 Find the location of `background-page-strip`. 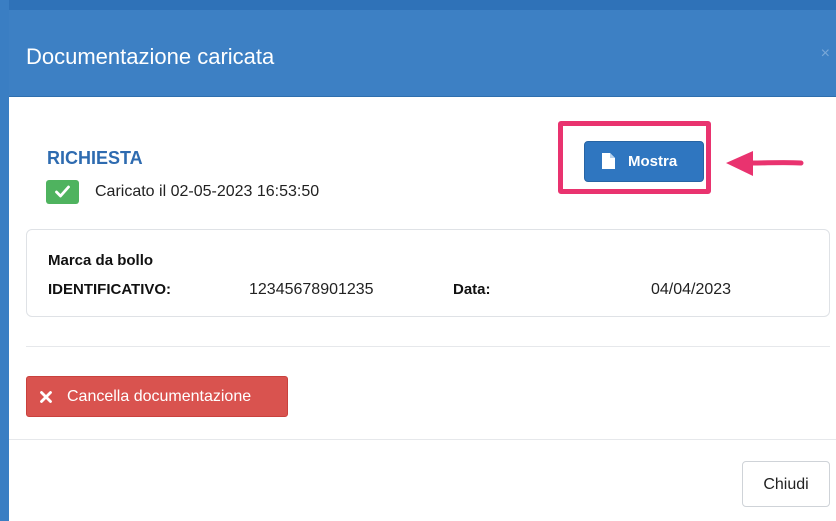

background-page-strip is located at coordinates (418, 5).